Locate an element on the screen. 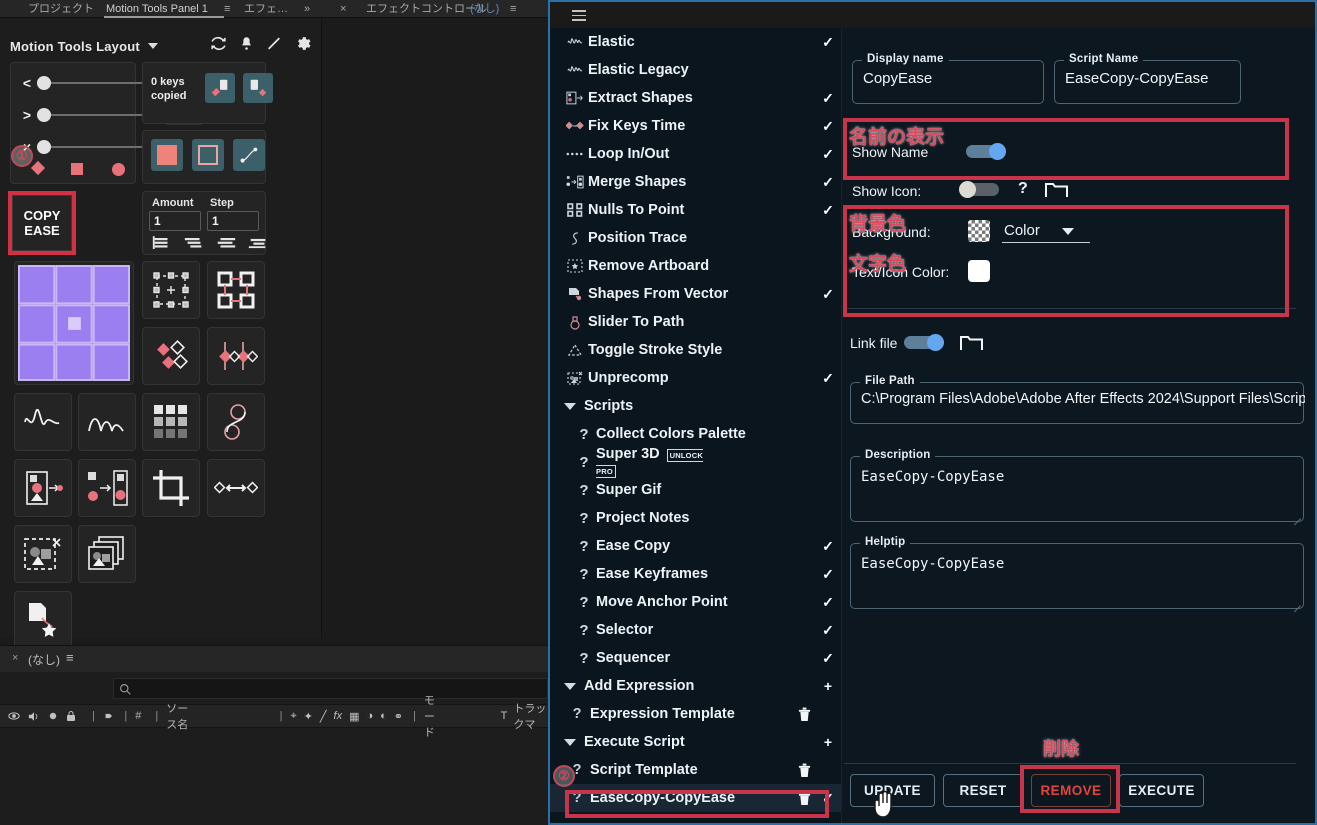  bounce-button is located at coordinates (107, 422).